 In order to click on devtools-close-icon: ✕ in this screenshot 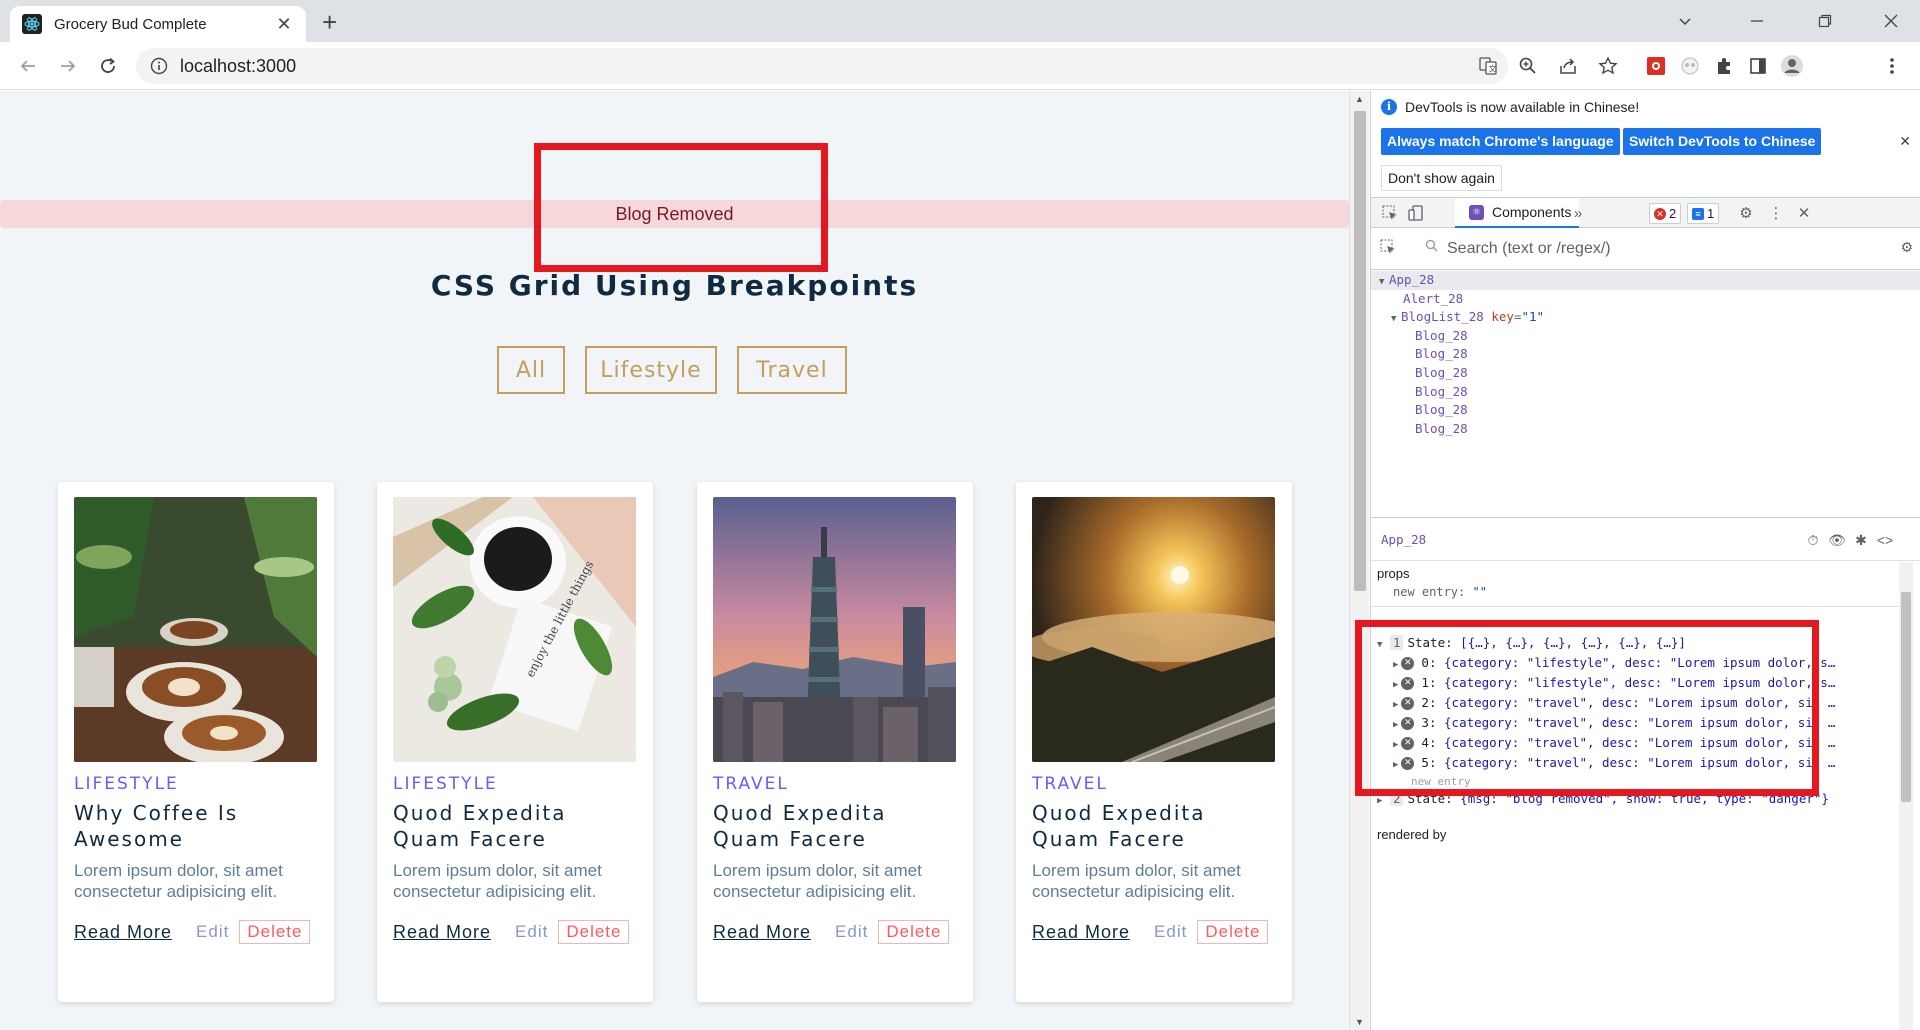, I will do `click(1804, 213)`.